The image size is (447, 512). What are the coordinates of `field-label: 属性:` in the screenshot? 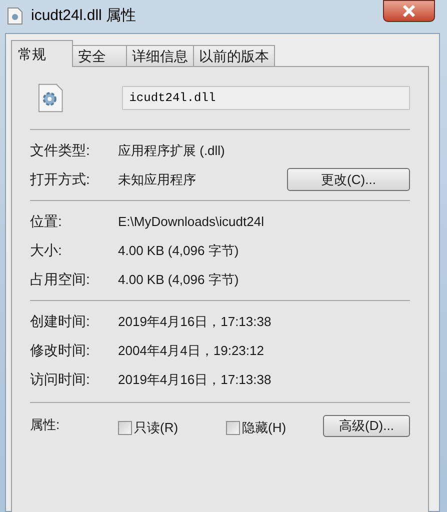 It's located at (45, 425).